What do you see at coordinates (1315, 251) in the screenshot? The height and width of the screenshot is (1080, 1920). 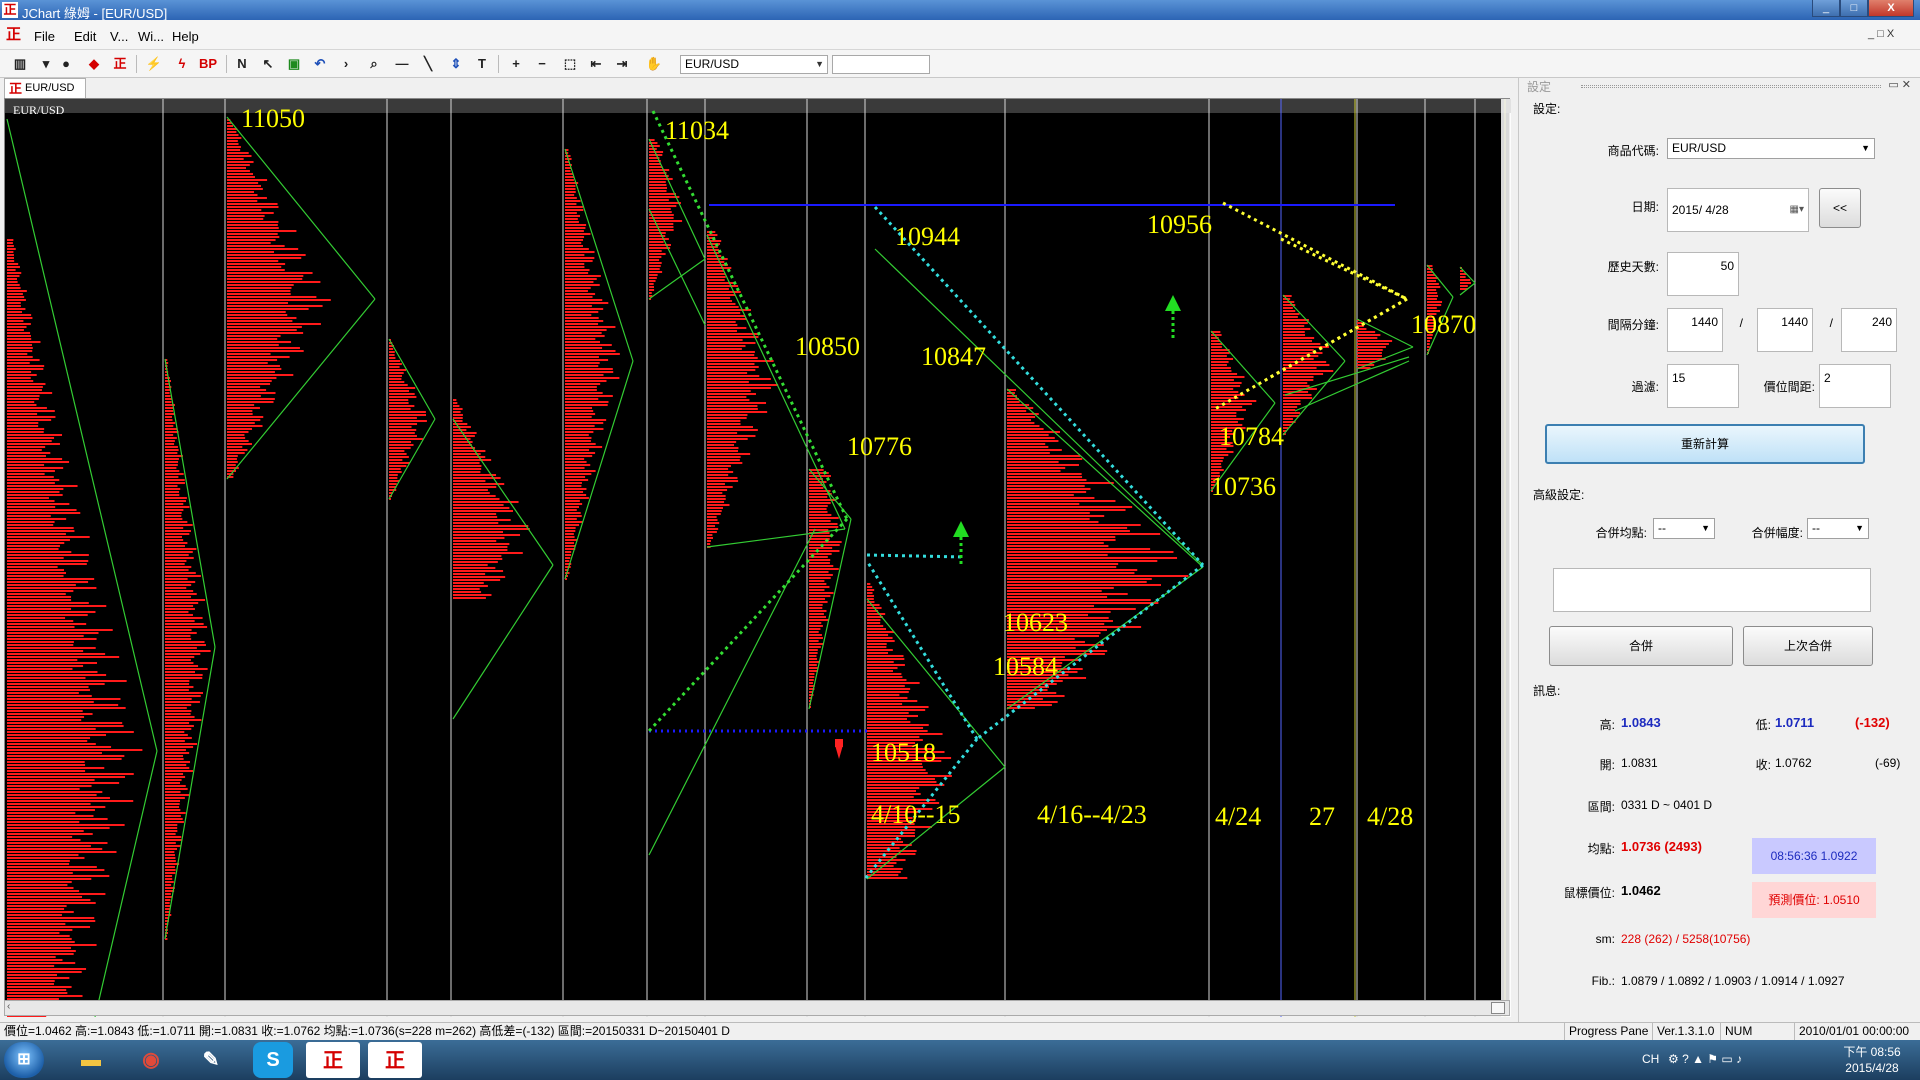 I see `yellow-trend-line` at bounding box center [1315, 251].